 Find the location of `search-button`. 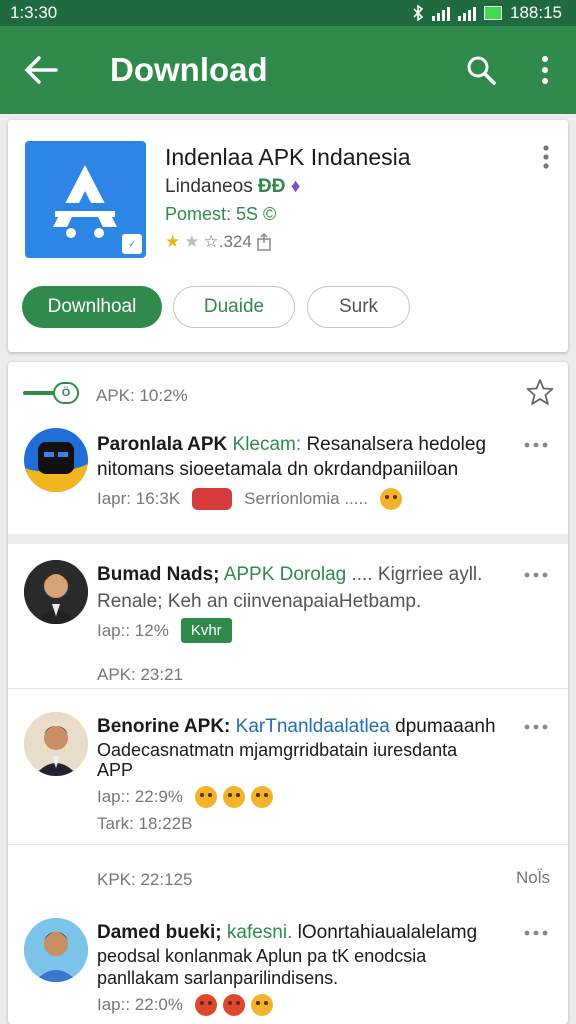

search-button is located at coordinates (481, 70).